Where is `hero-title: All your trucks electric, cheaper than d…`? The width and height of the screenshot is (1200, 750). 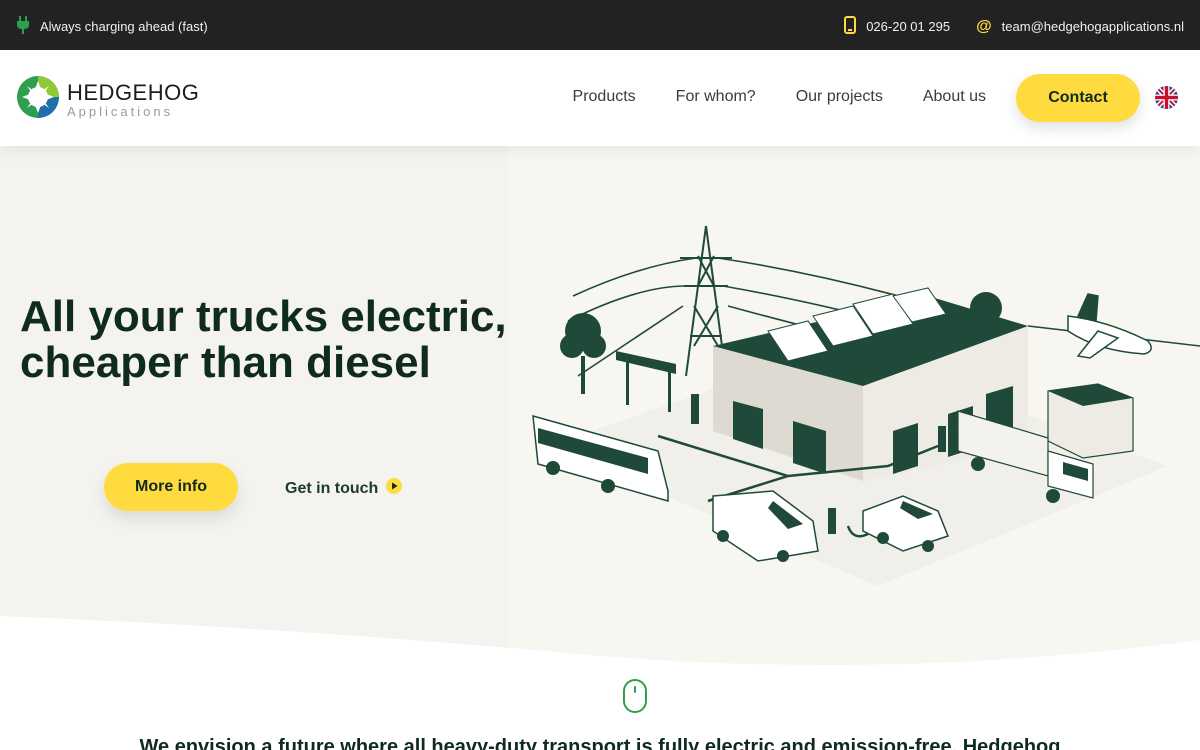 hero-title: All your trucks electric, cheaper than d… is located at coordinates (270, 340).